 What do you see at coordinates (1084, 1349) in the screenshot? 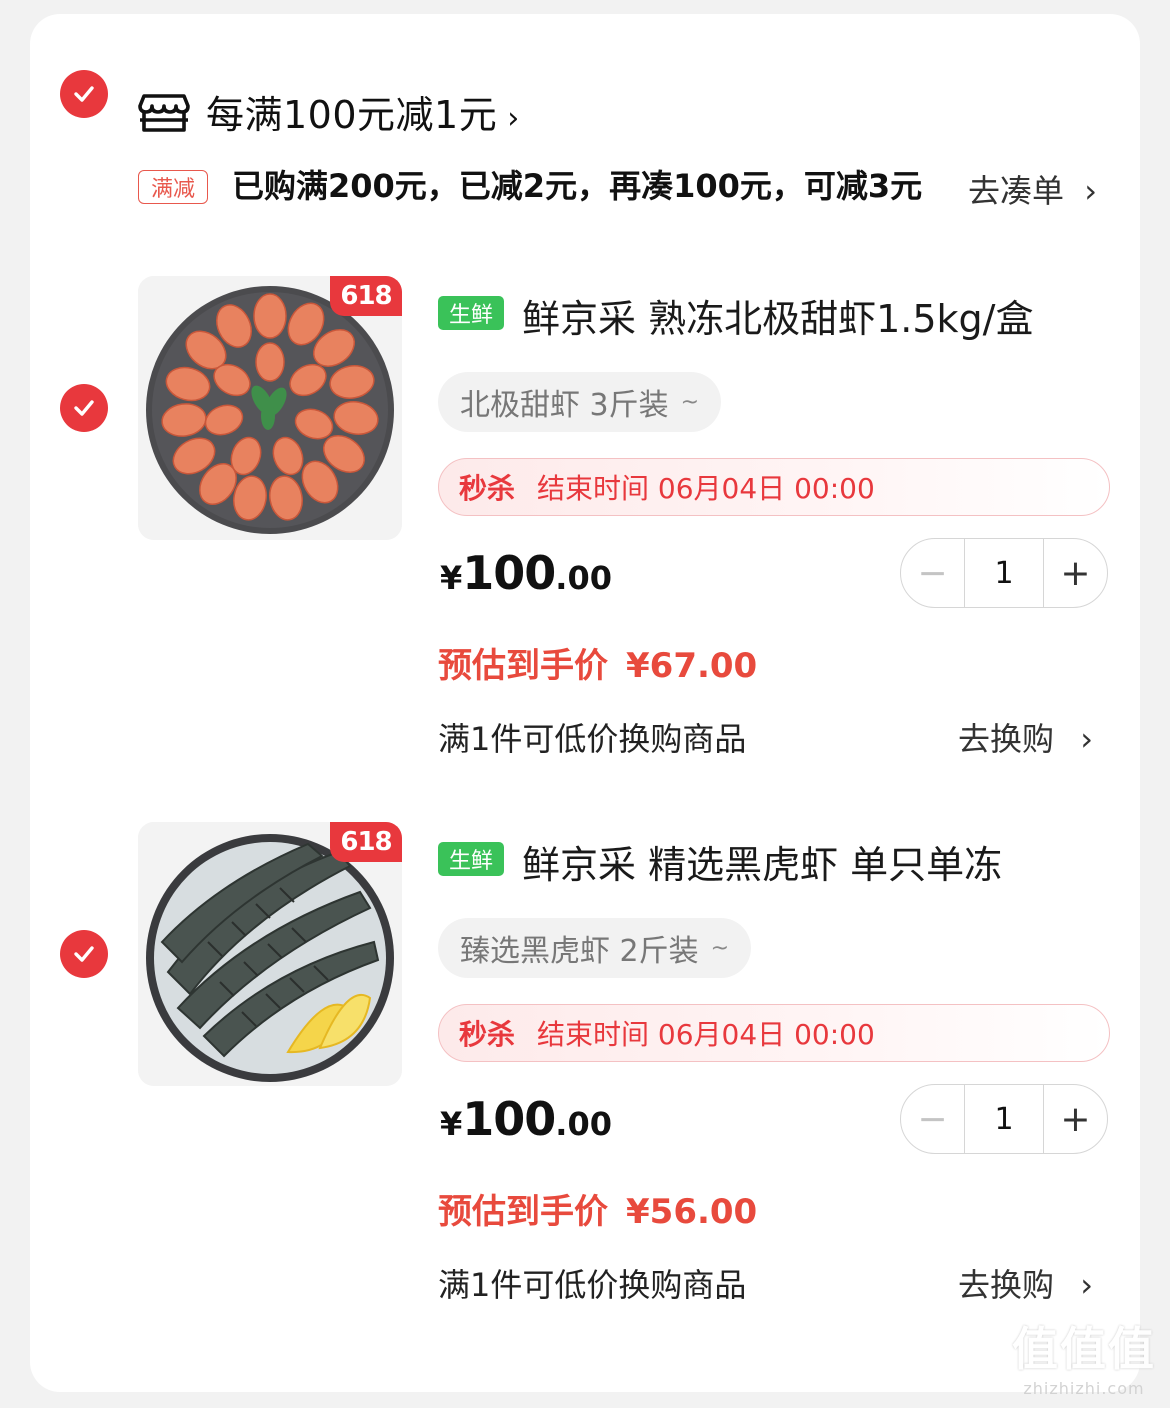
I see `watermark-logo: 值值值` at bounding box center [1084, 1349].